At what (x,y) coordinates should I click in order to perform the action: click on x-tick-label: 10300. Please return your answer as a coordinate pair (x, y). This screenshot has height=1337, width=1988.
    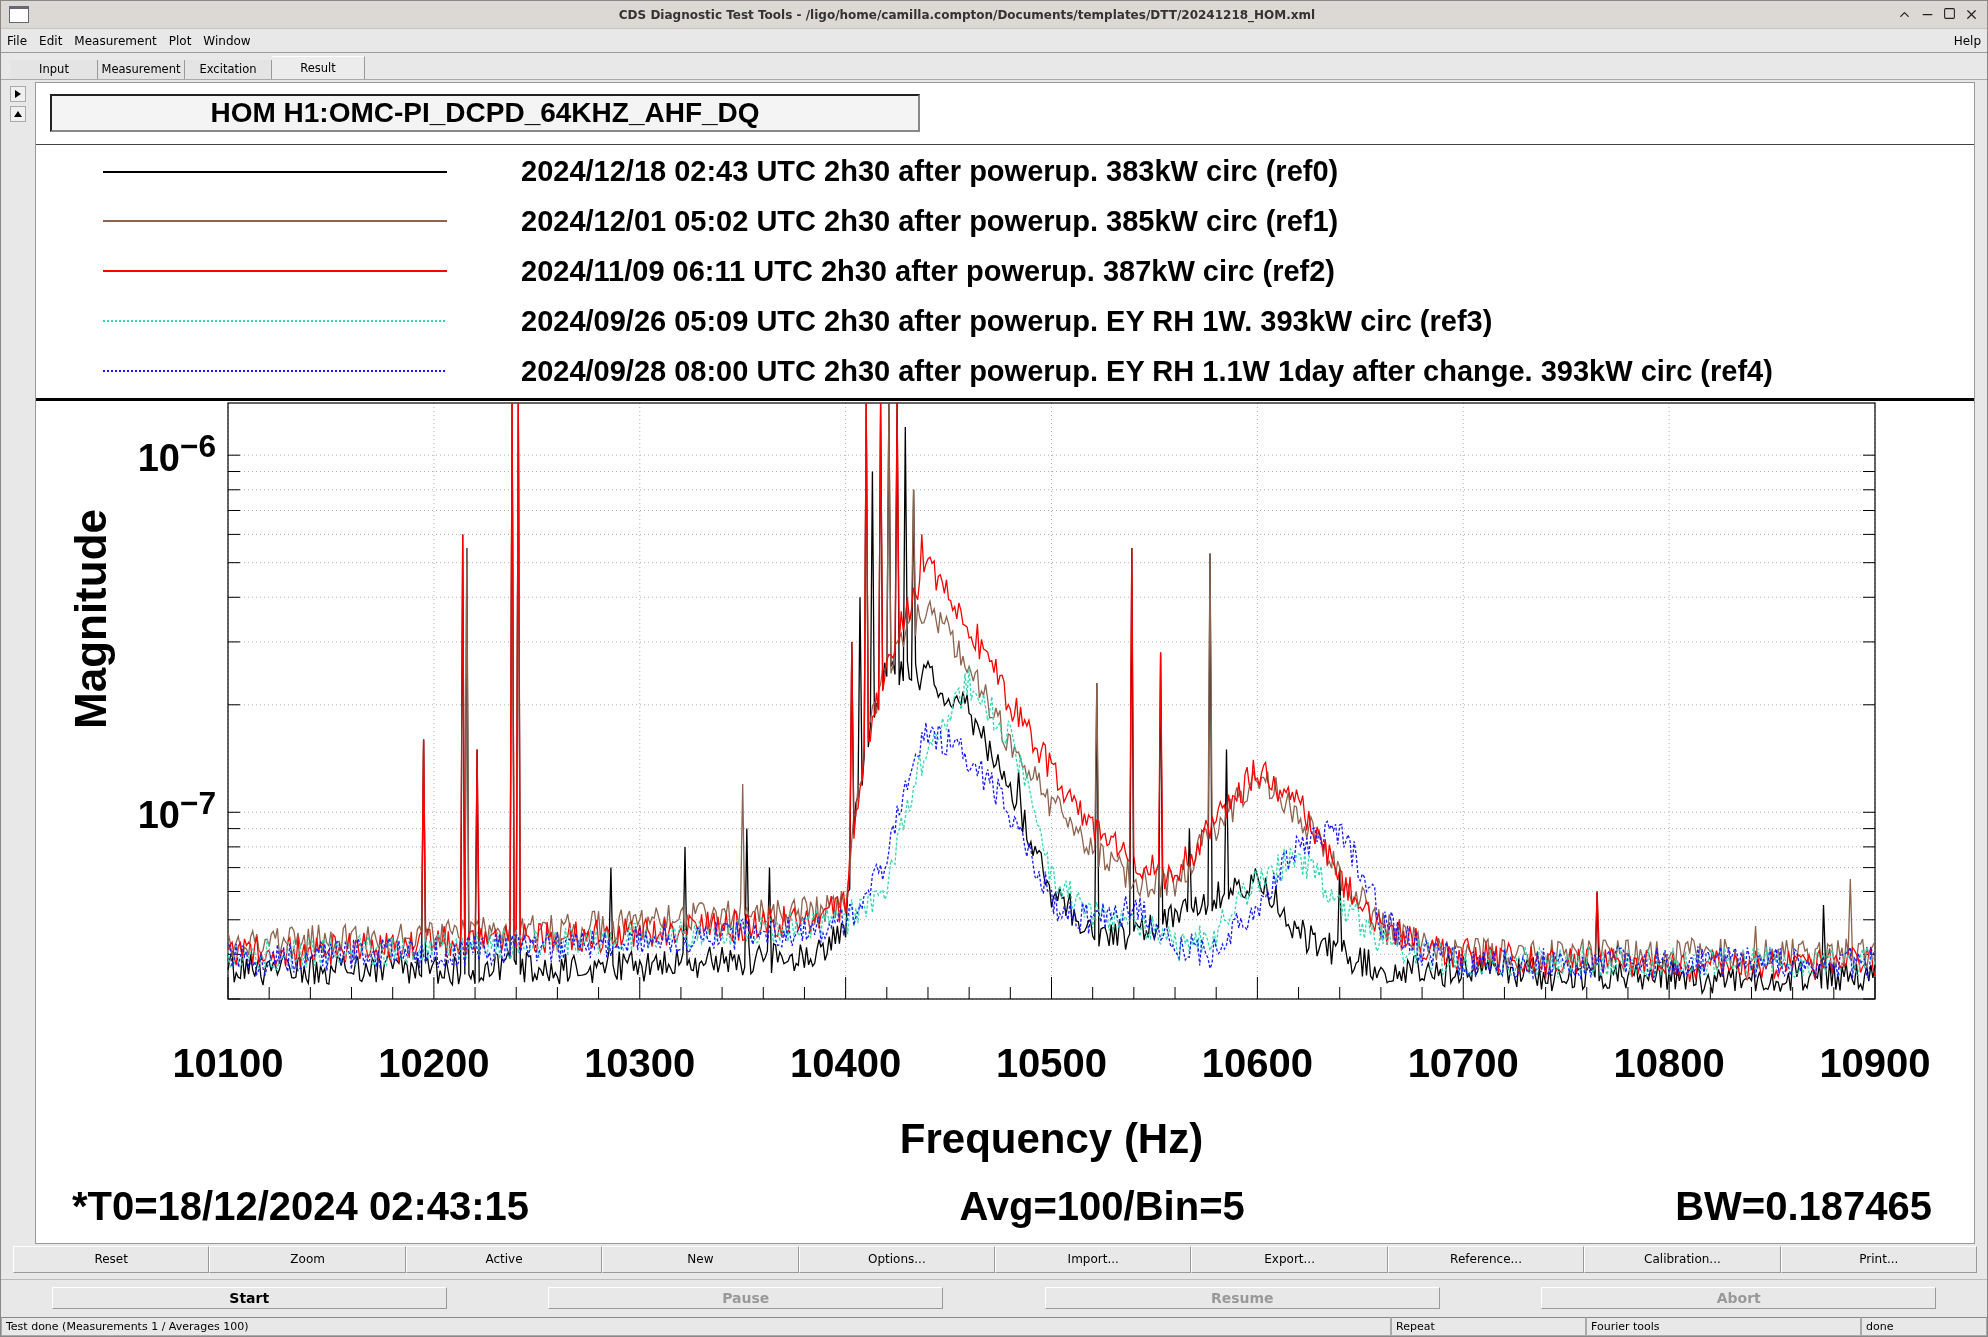
    Looking at the image, I should click on (640, 1063).